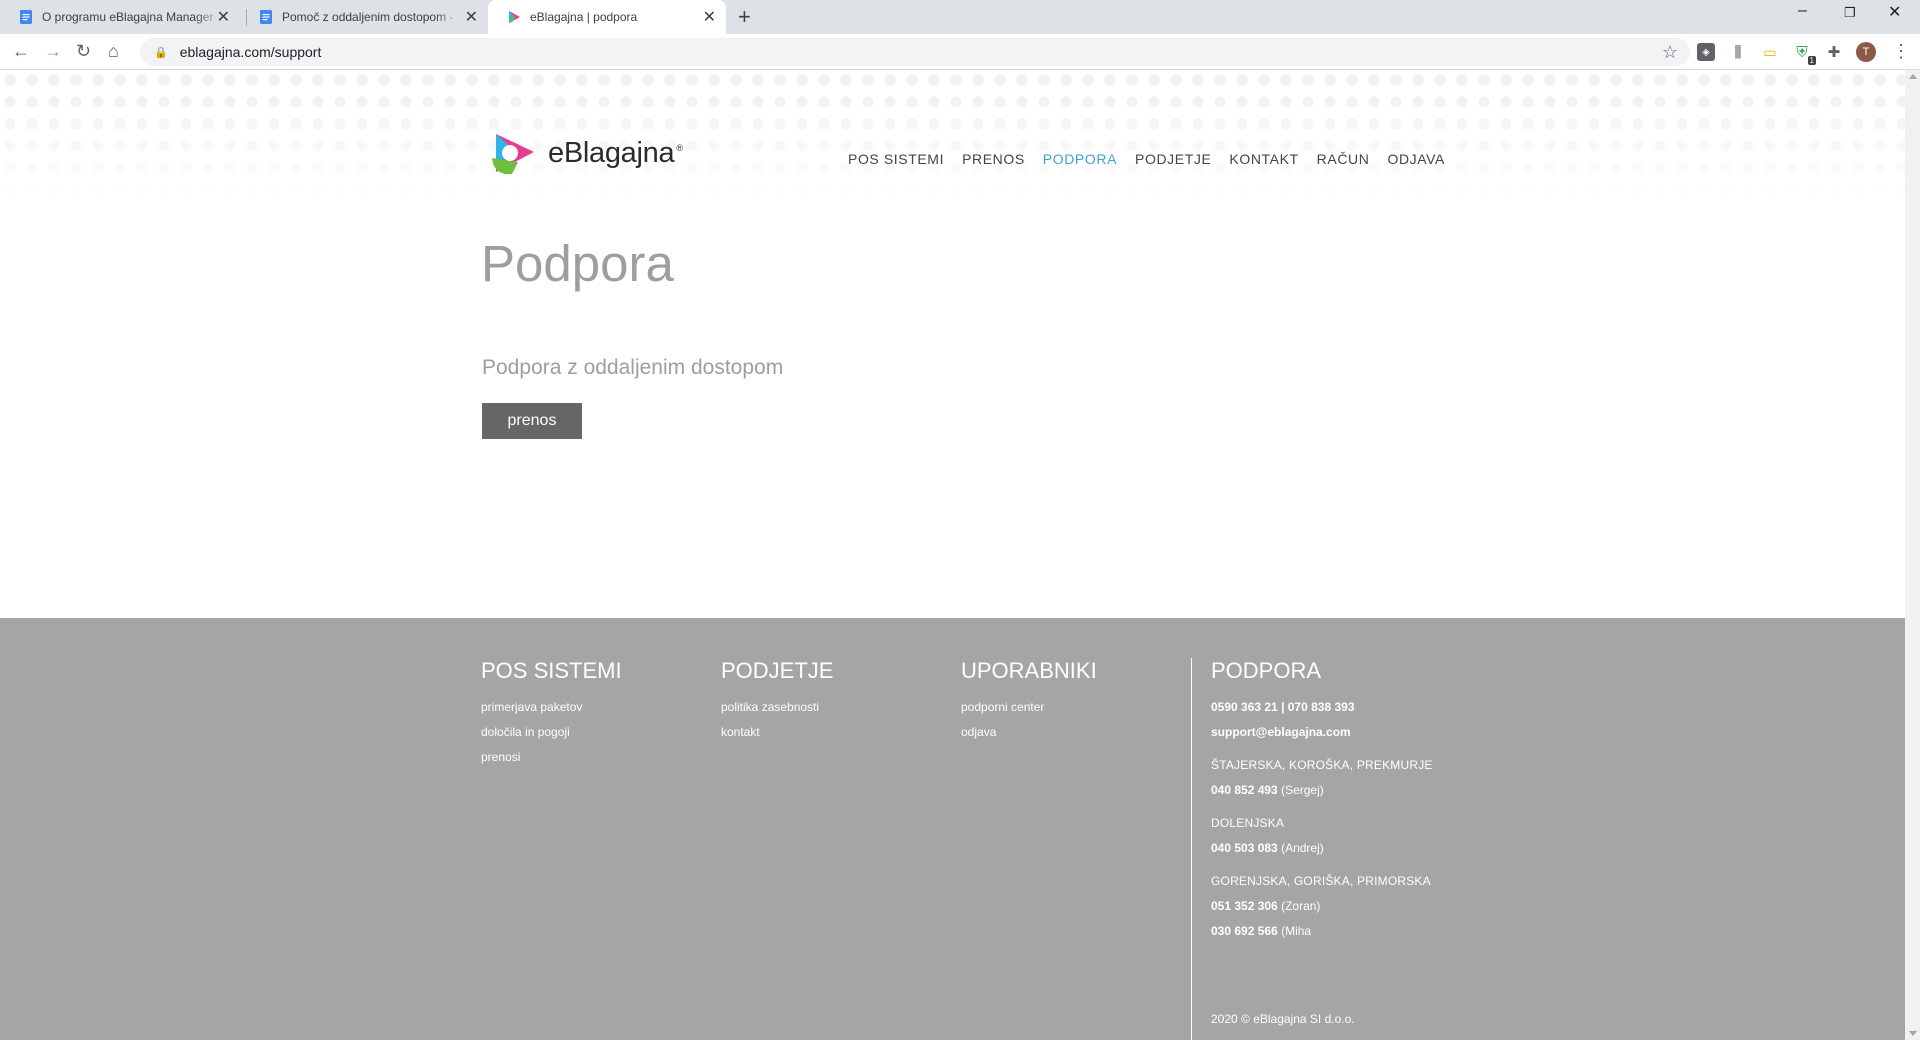 This screenshot has height=1040, width=1920. Describe the element at coordinates (532, 421) in the screenshot. I see `prenos-button: prenos` at that location.